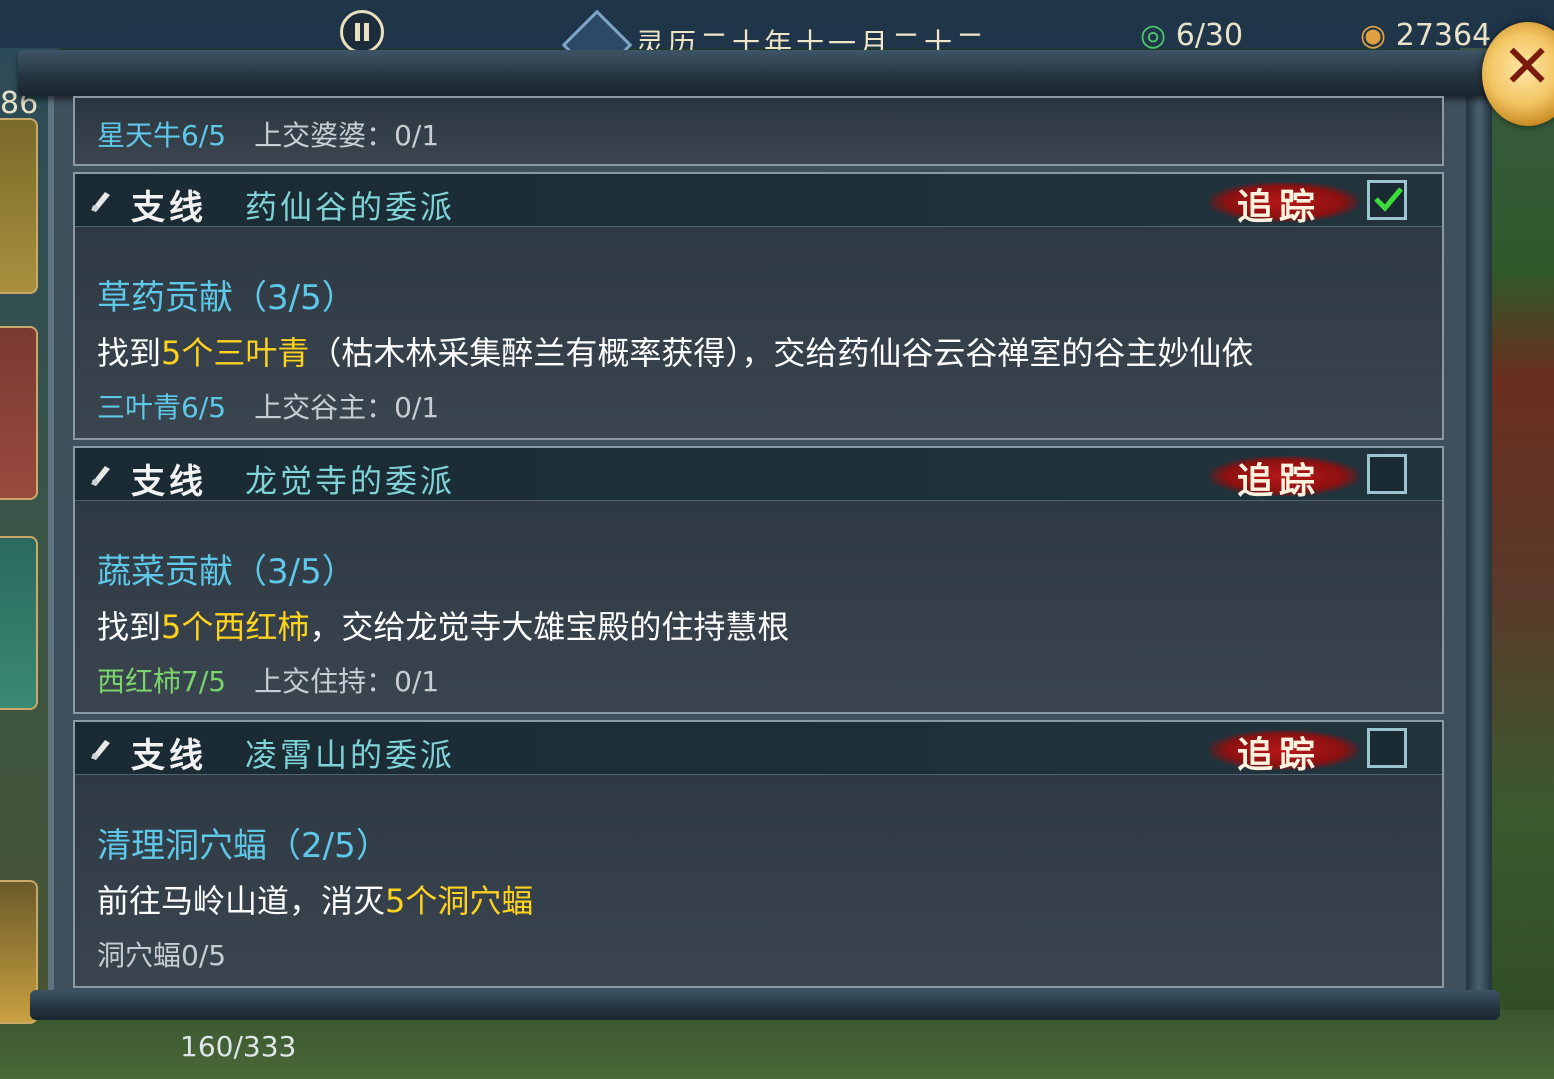 The height and width of the screenshot is (1079, 1554). What do you see at coordinates (241, 901) in the screenshot?
I see `desc-prefix: 前往马岭山道，消灭` at bounding box center [241, 901].